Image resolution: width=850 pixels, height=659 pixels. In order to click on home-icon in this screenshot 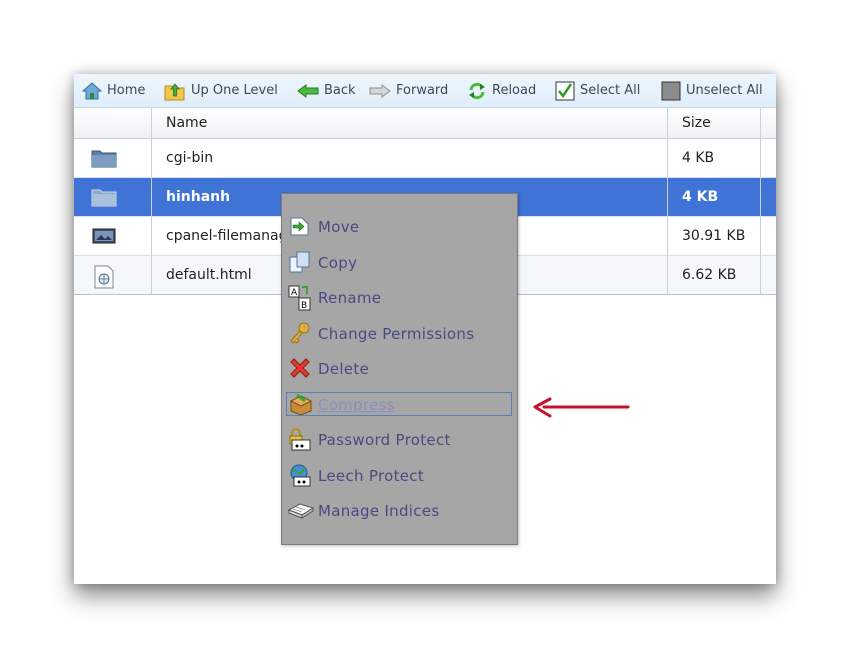, I will do `click(92, 90)`.